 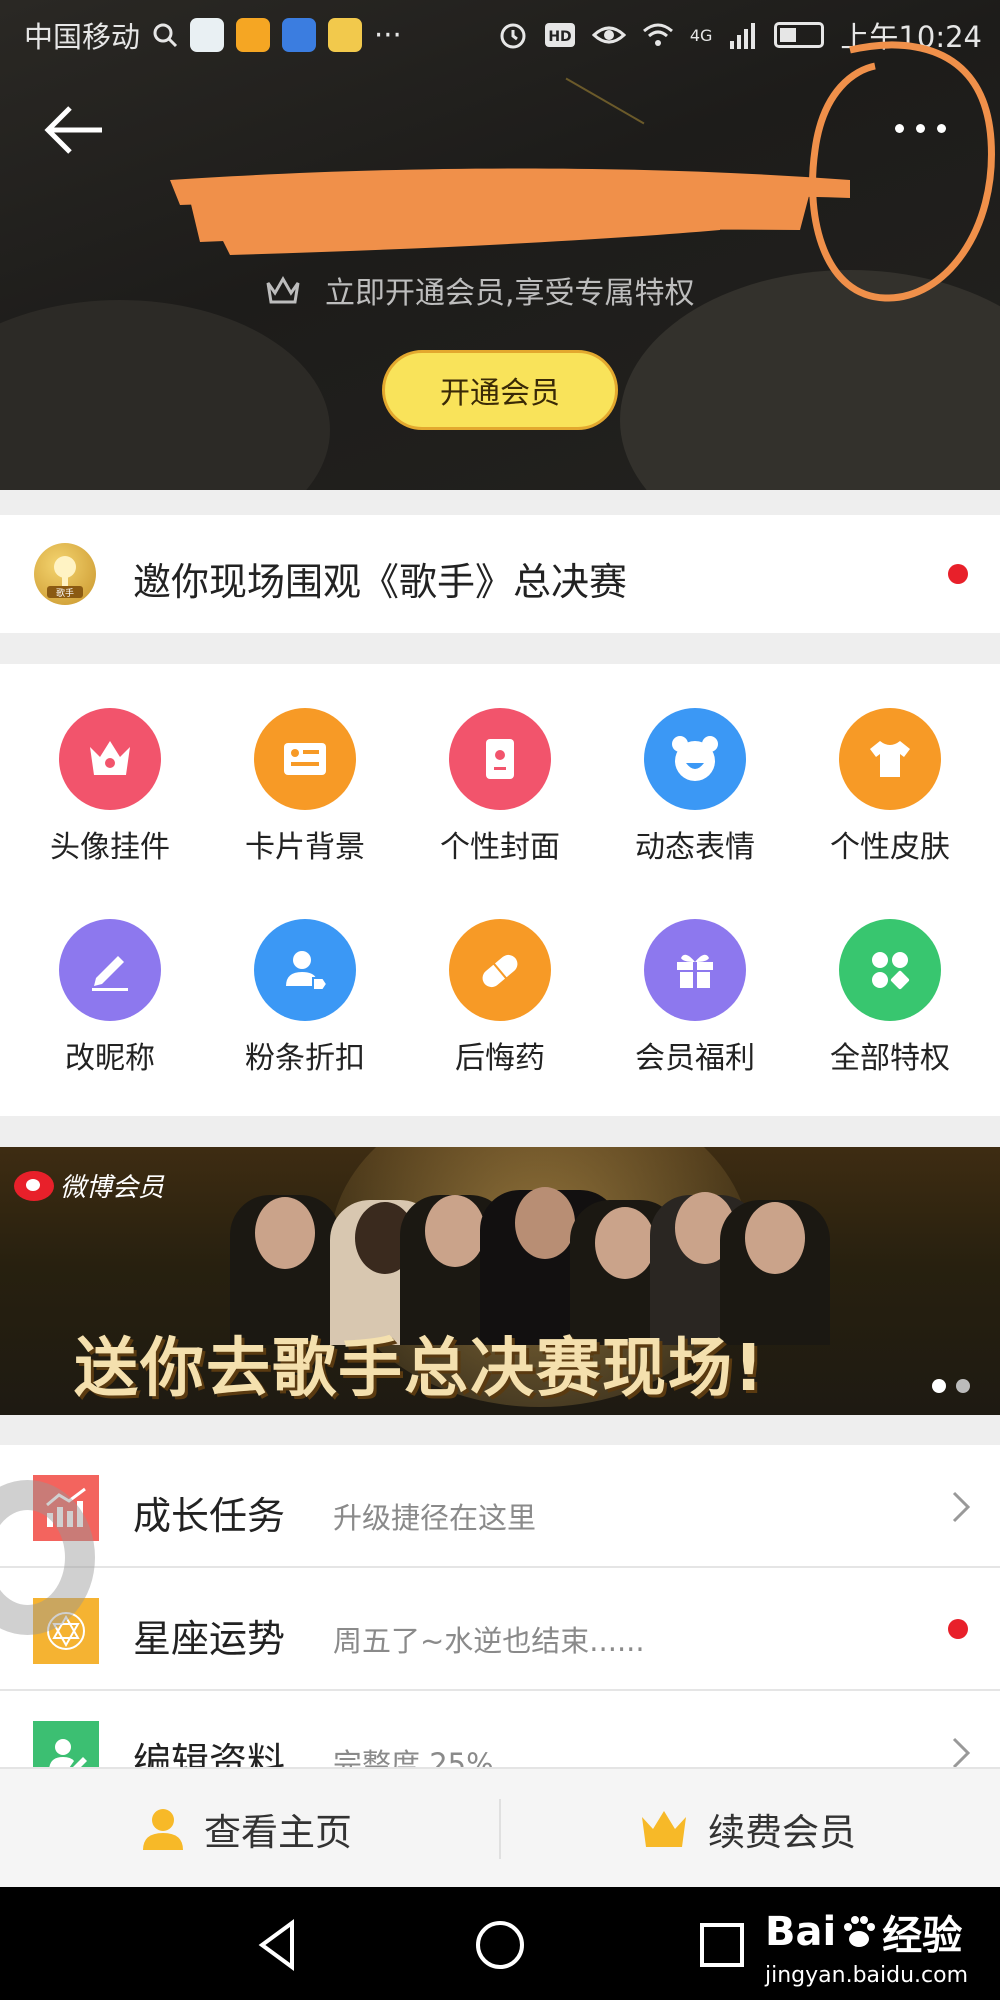 I want to click on feature-member-benefits: 会员福利, so click(x=695, y=998).